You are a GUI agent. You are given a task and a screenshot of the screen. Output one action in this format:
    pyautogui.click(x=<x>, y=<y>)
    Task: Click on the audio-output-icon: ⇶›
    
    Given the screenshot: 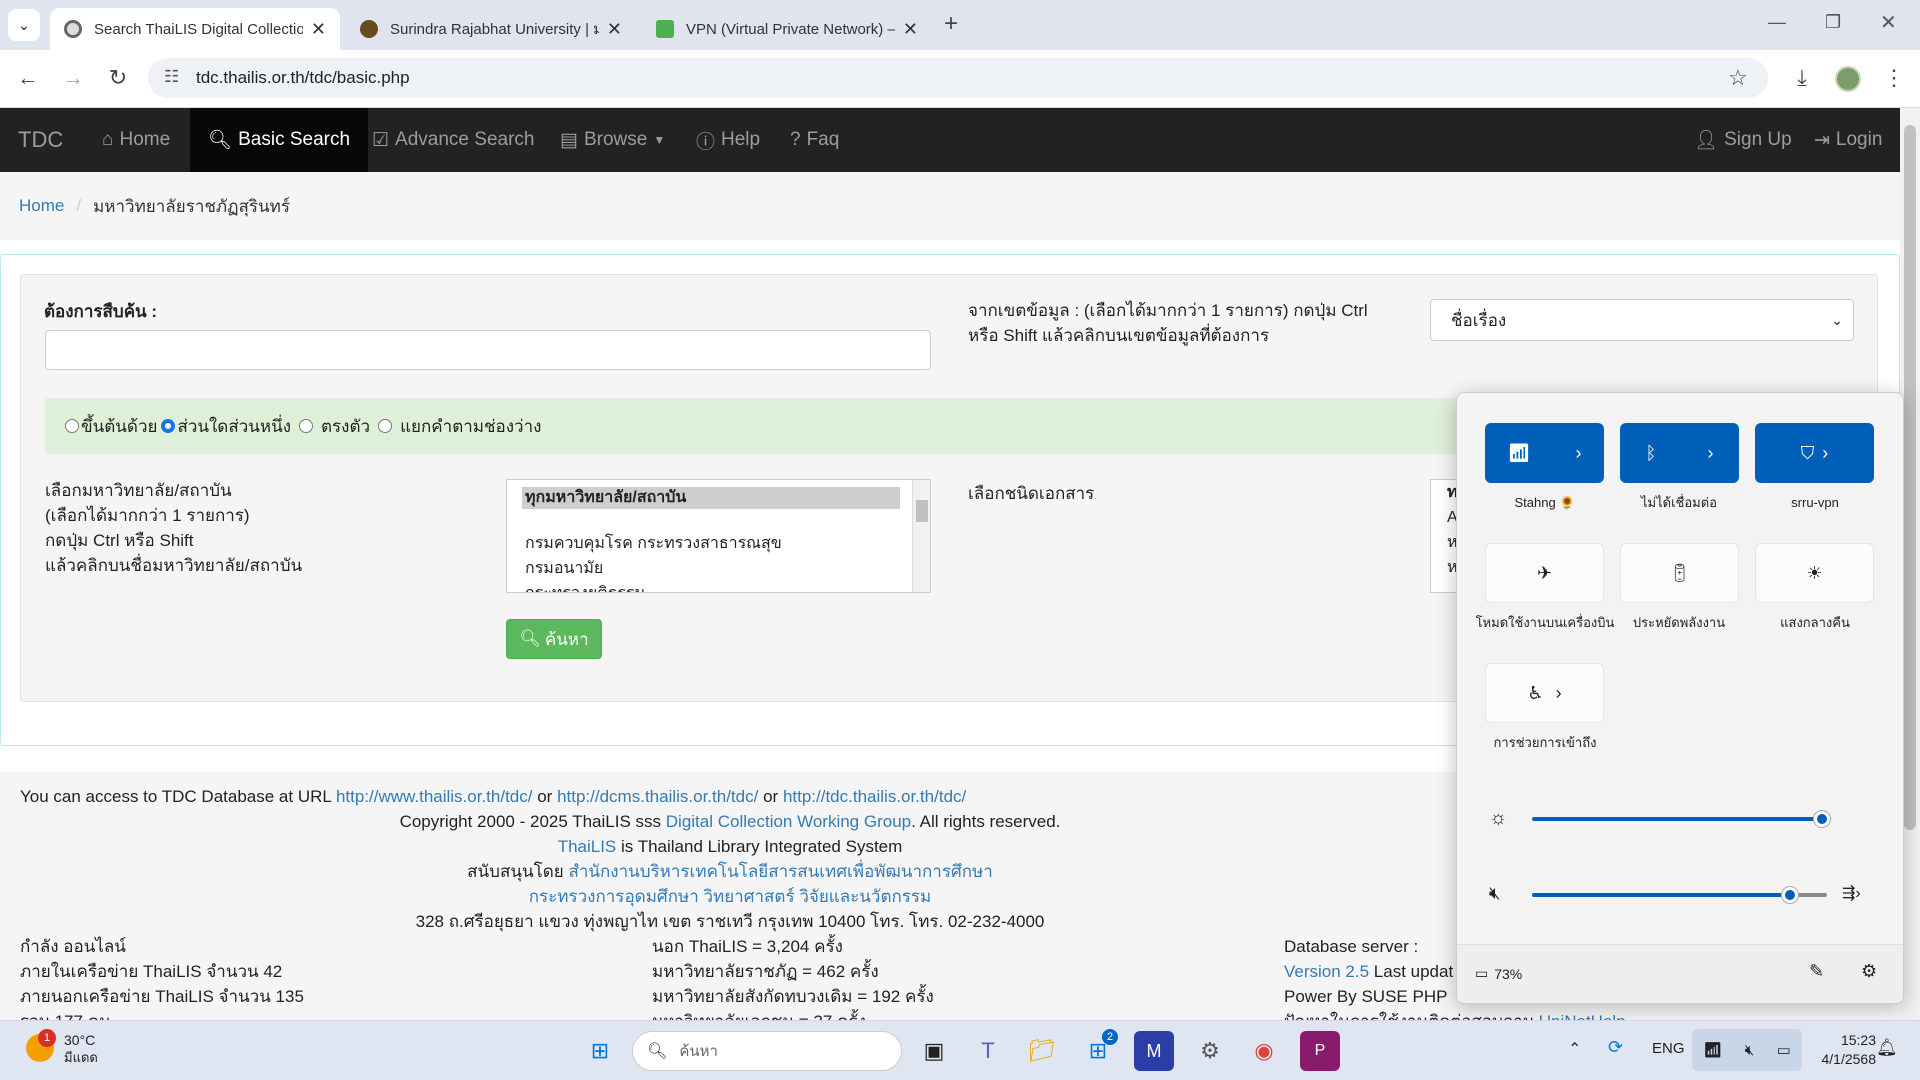 What is the action you would take?
    pyautogui.click(x=1851, y=893)
    